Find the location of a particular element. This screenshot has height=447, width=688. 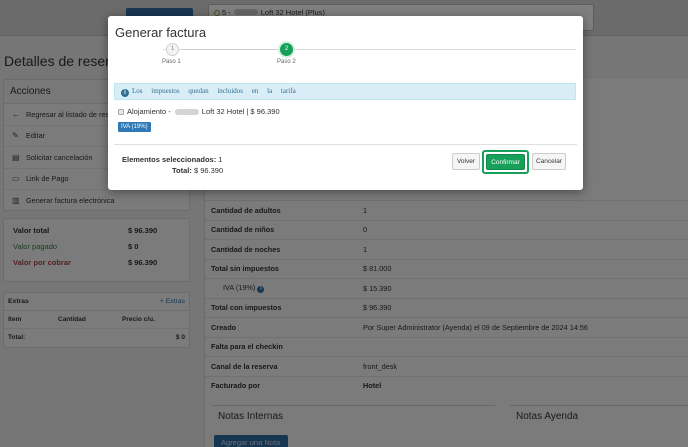

summary-total-line: Total: $ 96.390 is located at coordinates (172, 170).